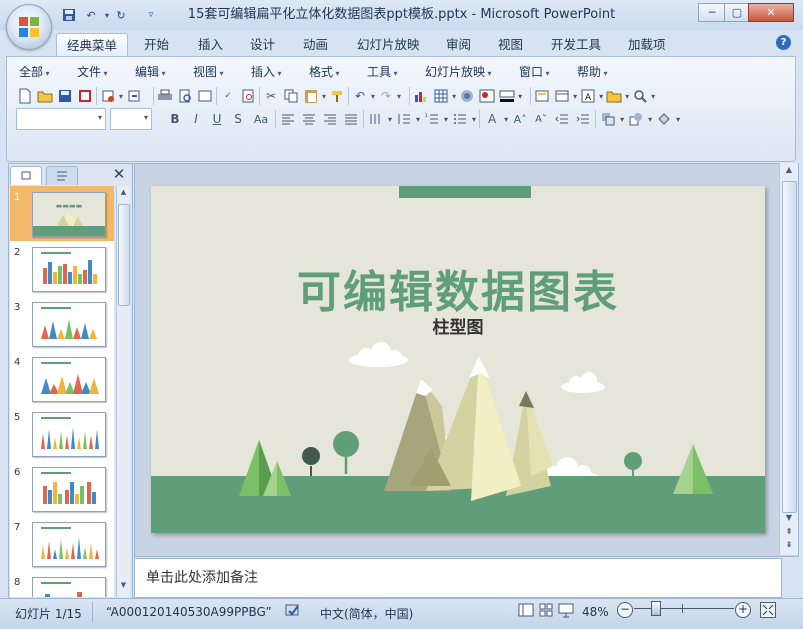 This screenshot has height=629, width=803. Describe the element at coordinates (743, 610) in the screenshot. I see `zoom-in-icon: +` at that location.